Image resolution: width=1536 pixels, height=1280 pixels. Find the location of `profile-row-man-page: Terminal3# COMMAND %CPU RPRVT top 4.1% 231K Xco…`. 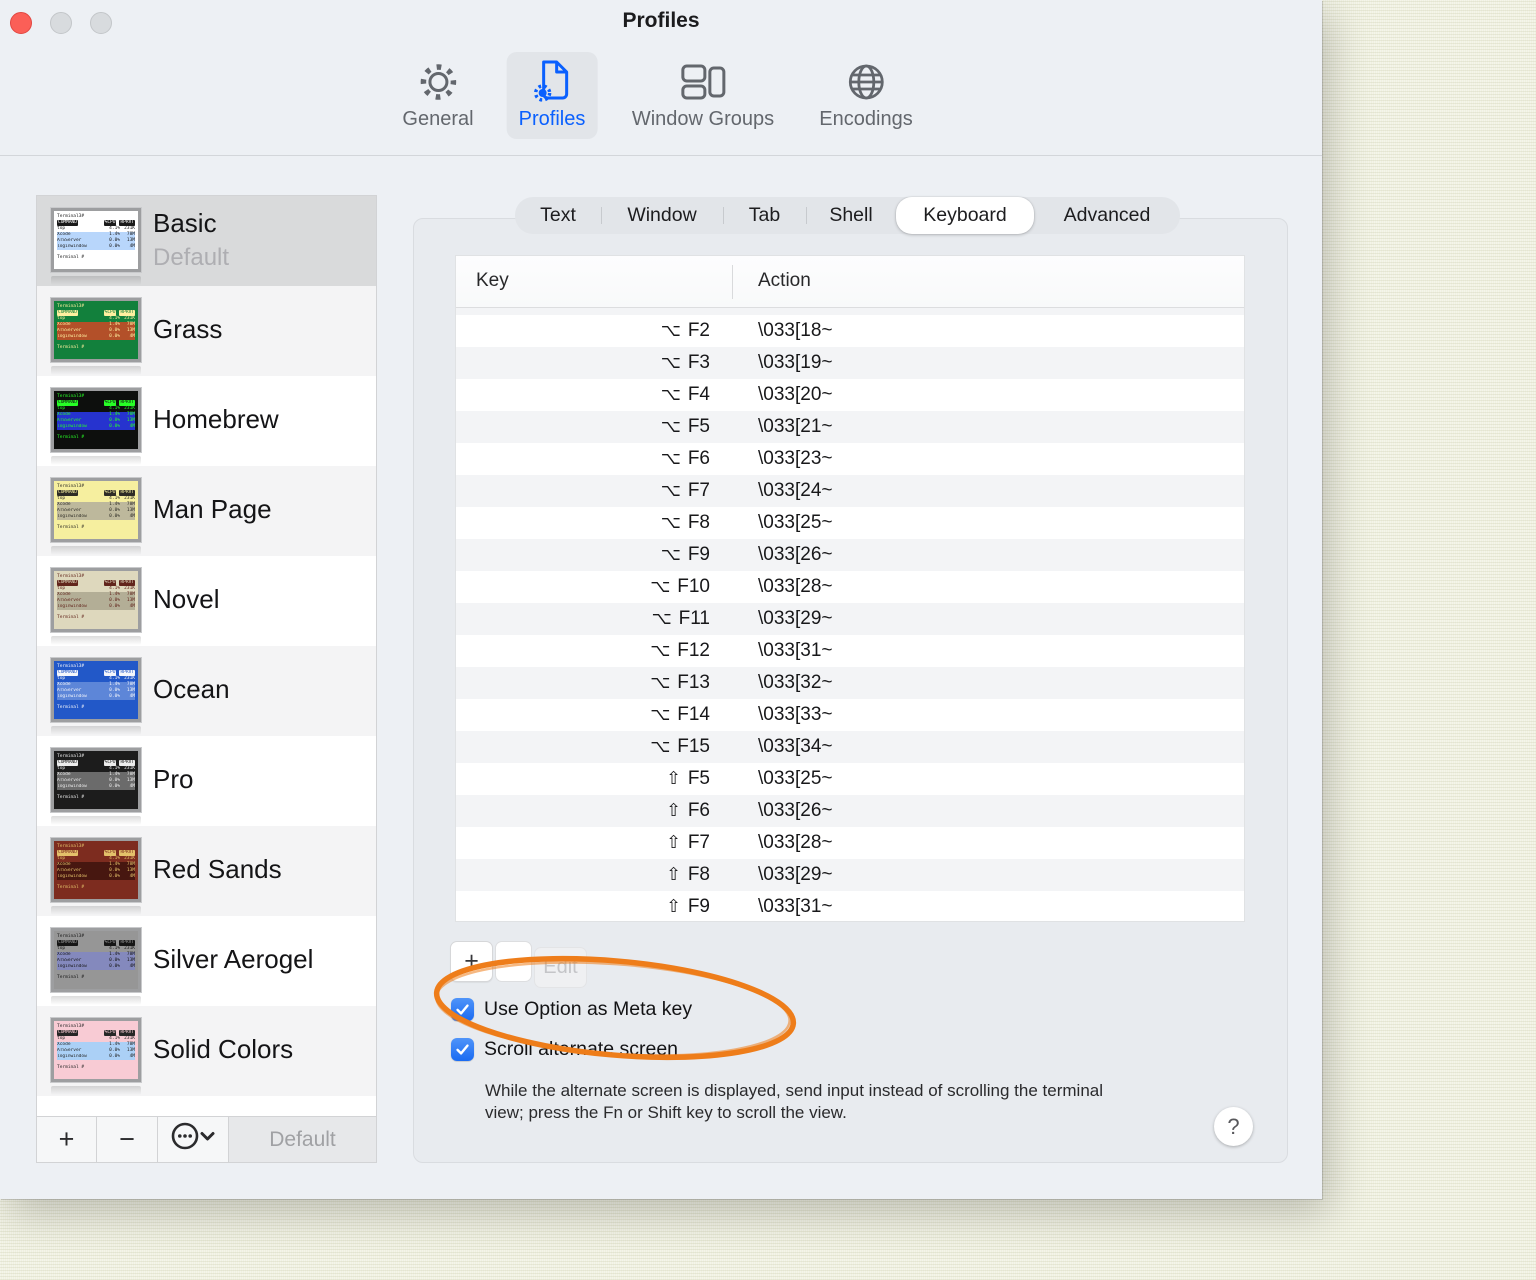

profile-row-man-page: Terminal3# COMMAND %CPU RPRVT top 4.1% 231K Xco… is located at coordinates (206, 511).